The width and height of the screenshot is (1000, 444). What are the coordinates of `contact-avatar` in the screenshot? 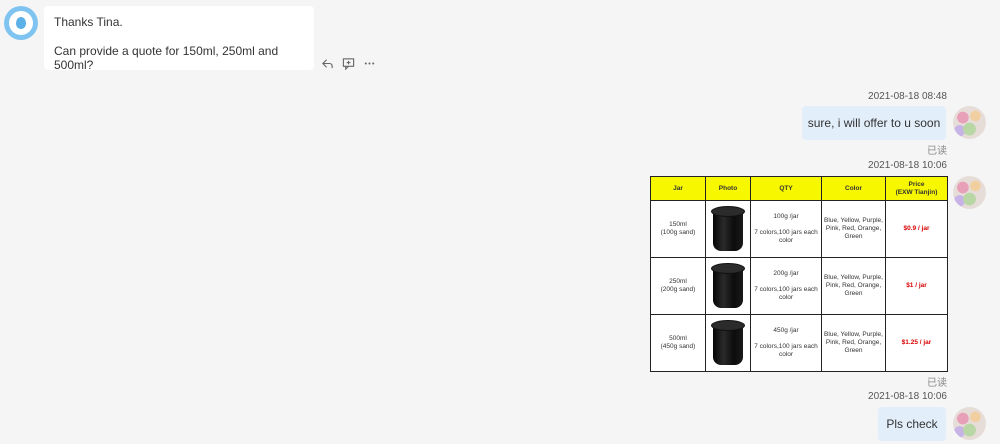 It's located at (21, 23).